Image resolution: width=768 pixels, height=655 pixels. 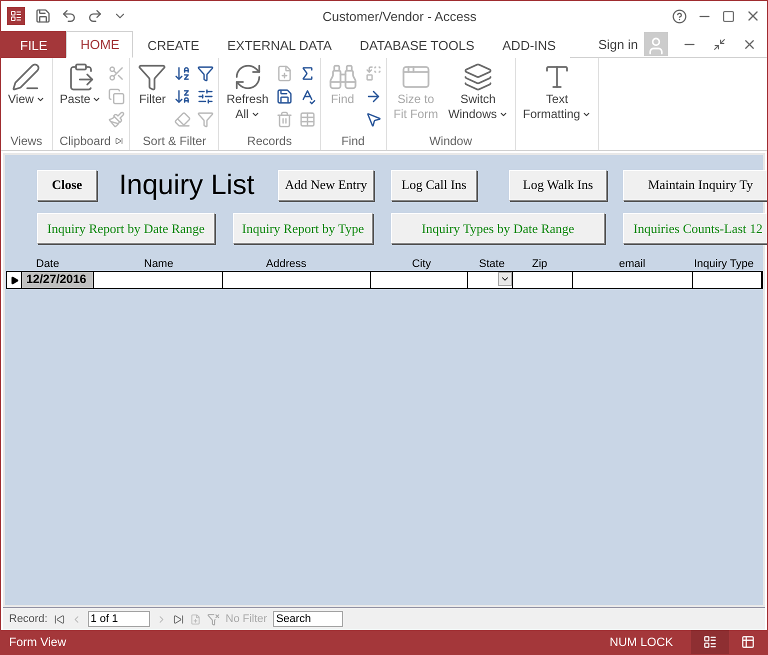 What do you see at coordinates (247, 96) in the screenshot?
I see `ribbon-button: Refresh All` at bounding box center [247, 96].